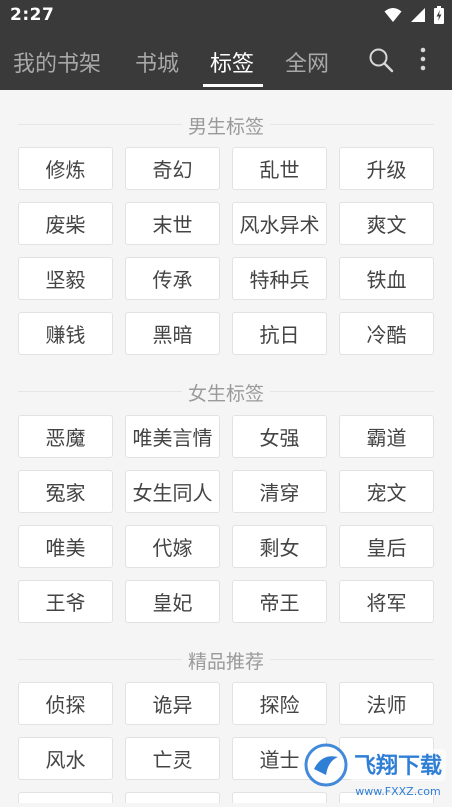 The image size is (452, 807). I want to click on wifi-icon, so click(393, 15).